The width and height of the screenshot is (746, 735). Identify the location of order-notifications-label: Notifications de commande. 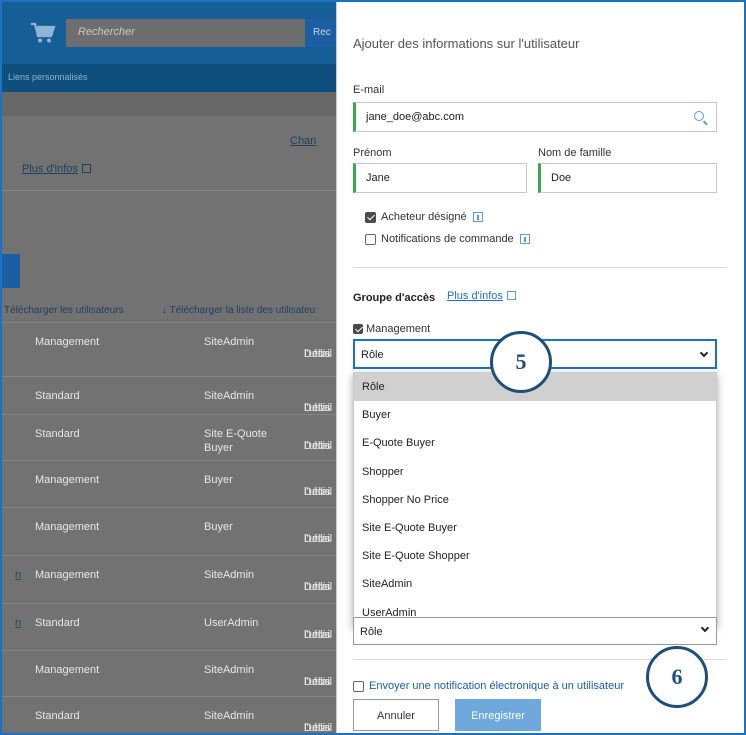
(447, 239).